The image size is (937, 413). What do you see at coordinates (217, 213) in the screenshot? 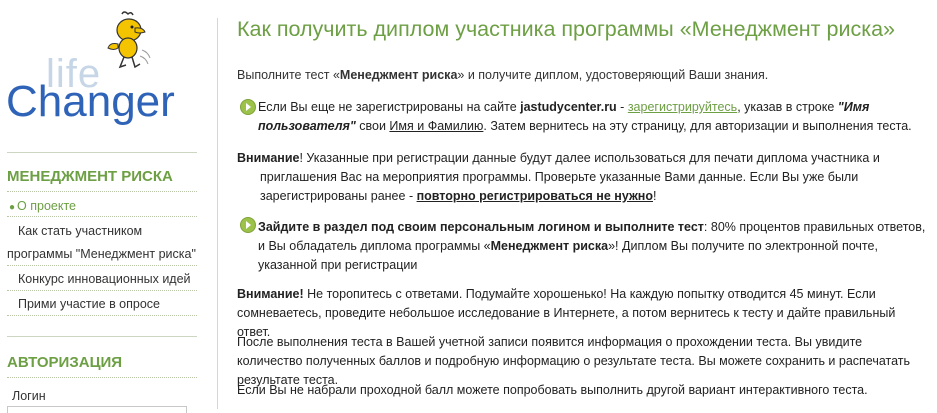
I see `column-divider` at bounding box center [217, 213].